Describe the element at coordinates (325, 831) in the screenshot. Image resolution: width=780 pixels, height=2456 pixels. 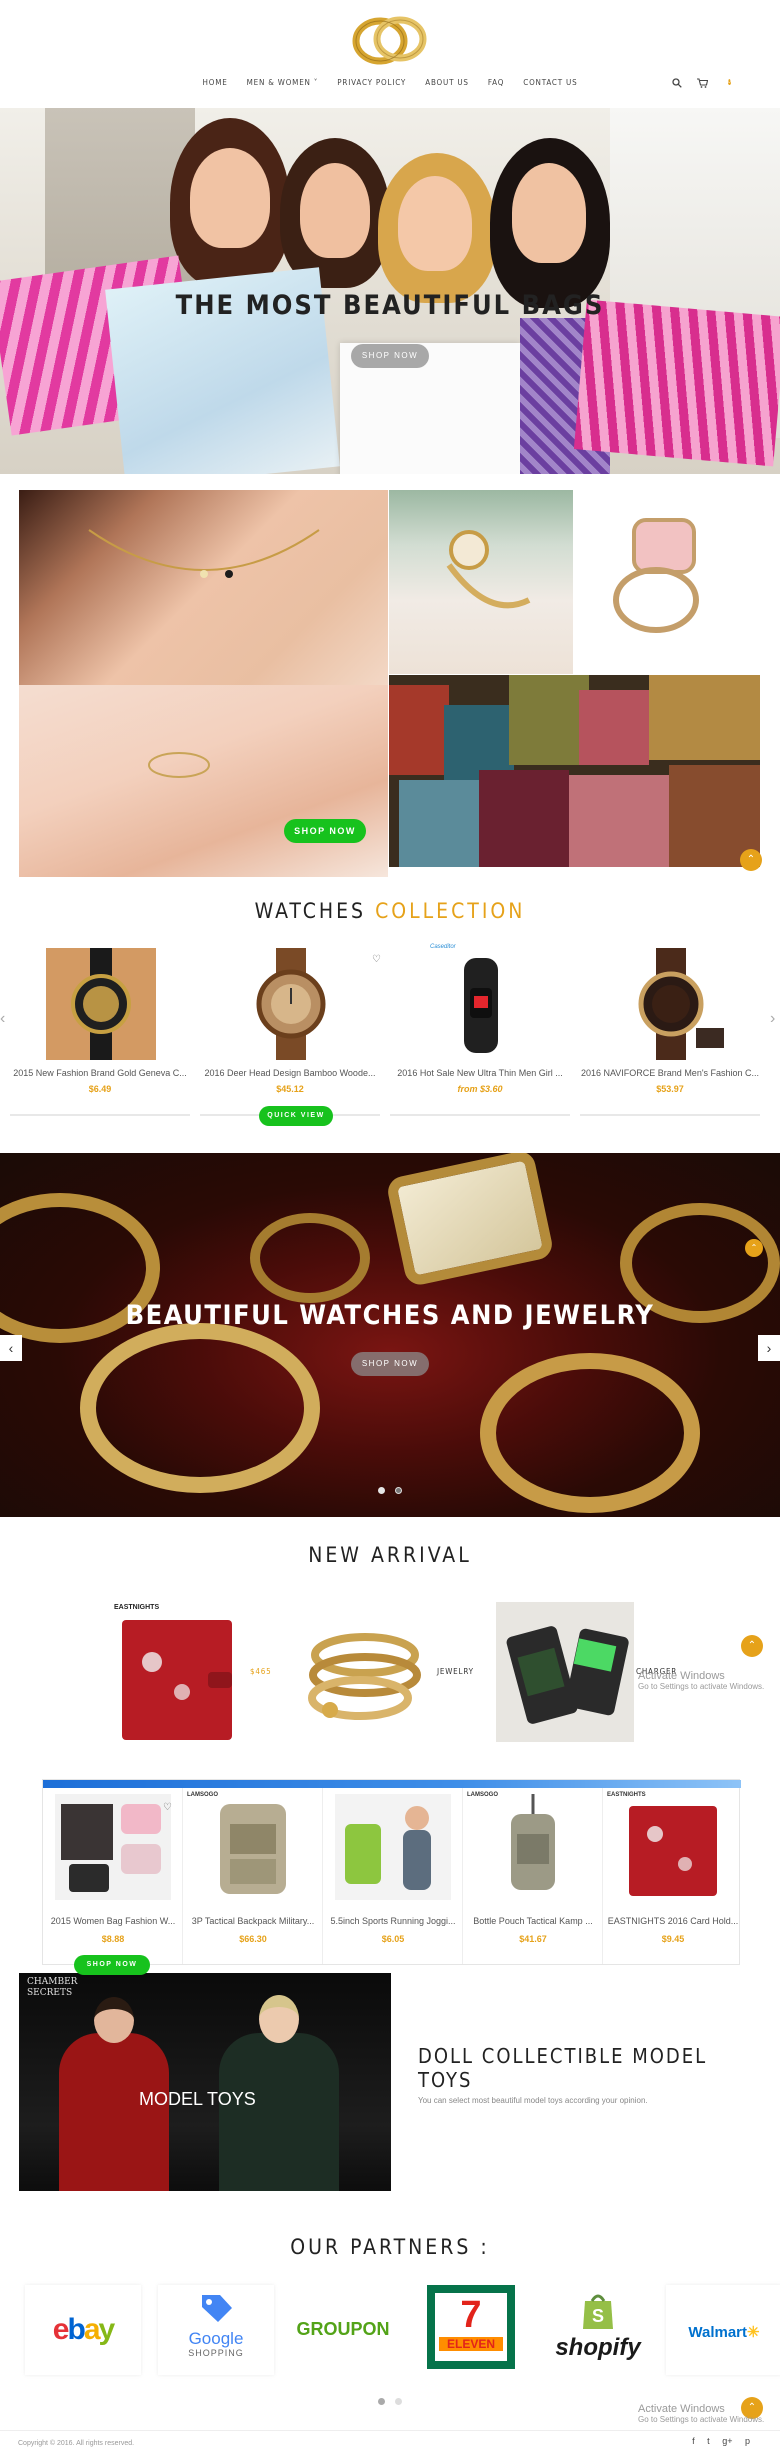
I see `collage-shop-now-button: SHOP NOW` at that location.